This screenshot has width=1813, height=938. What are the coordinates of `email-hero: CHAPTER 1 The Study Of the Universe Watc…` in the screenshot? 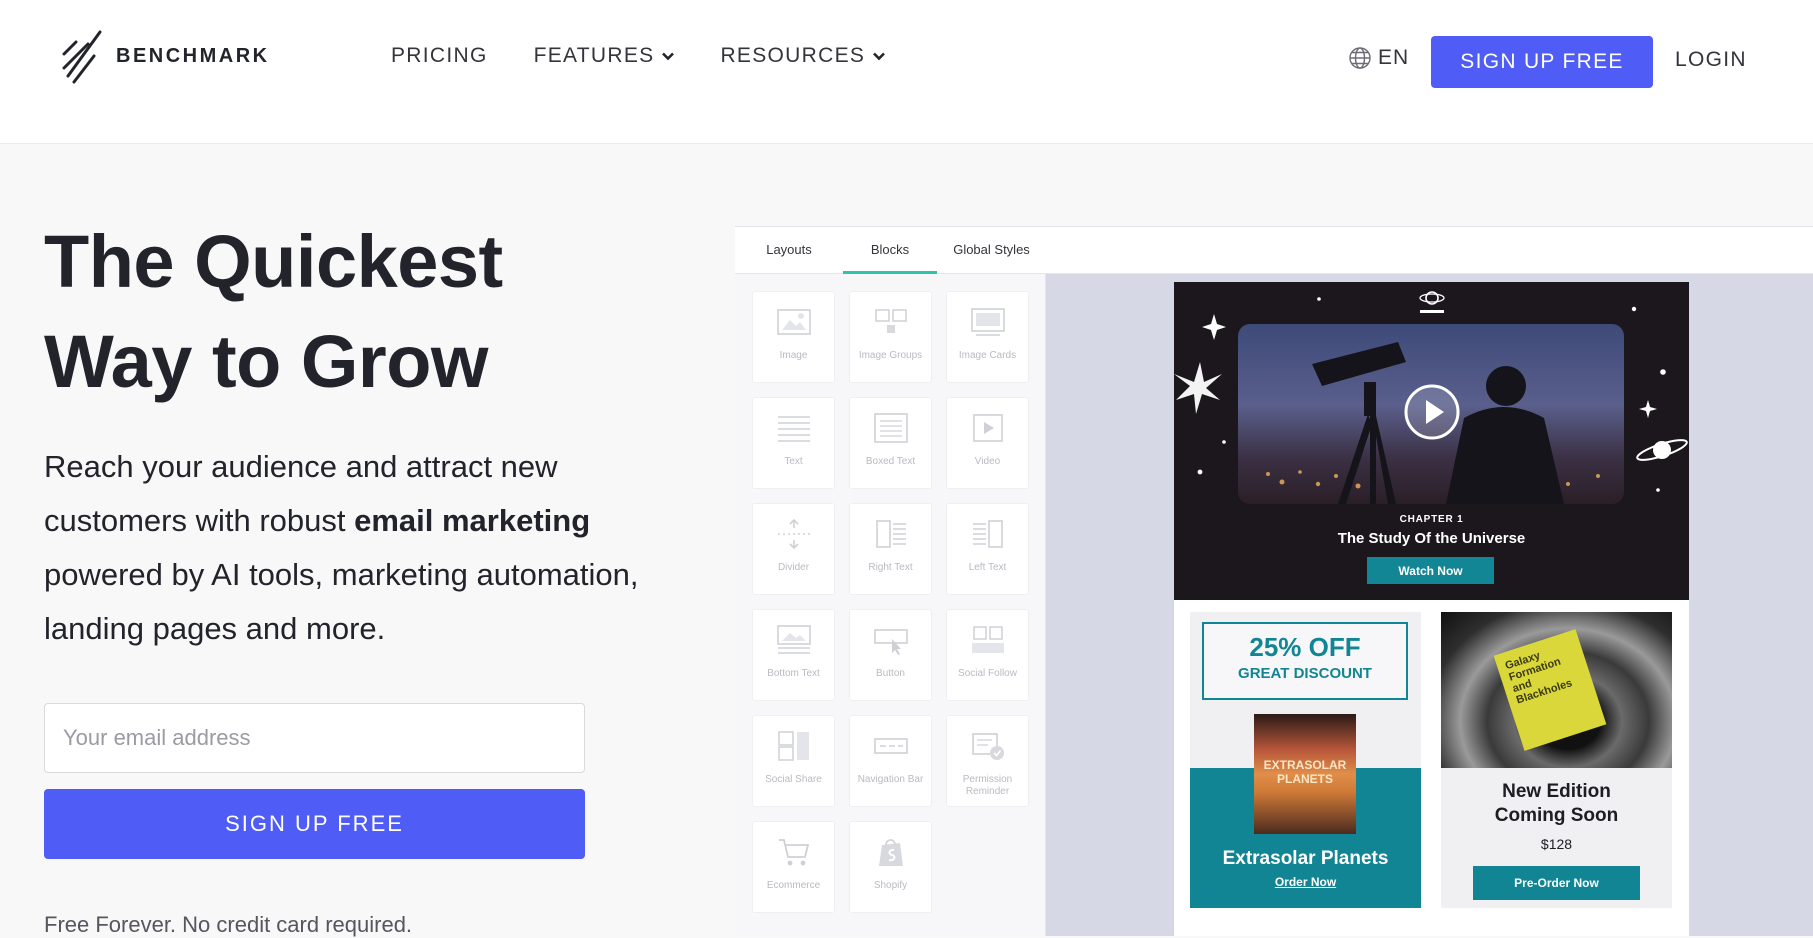 It's located at (1431, 441).